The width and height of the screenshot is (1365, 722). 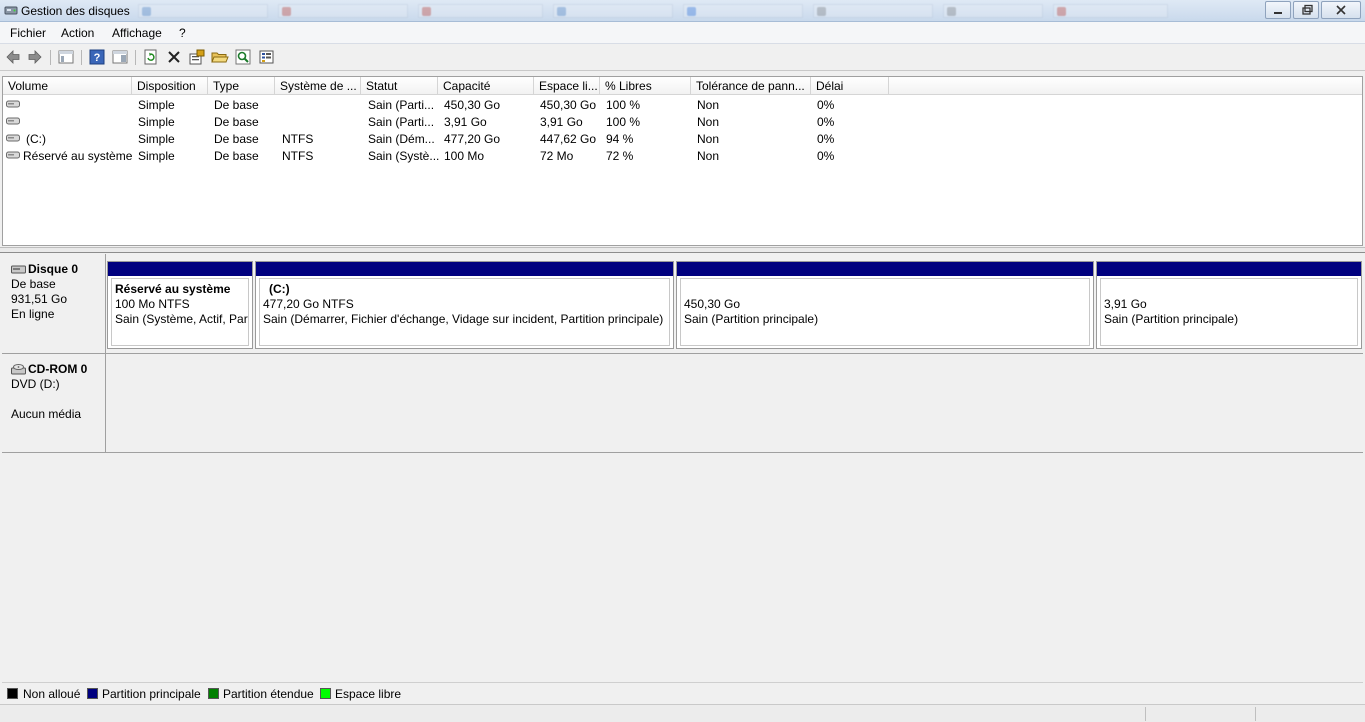 I want to click on disk-name: CD-ROM 0, so click(x=58, y=369).